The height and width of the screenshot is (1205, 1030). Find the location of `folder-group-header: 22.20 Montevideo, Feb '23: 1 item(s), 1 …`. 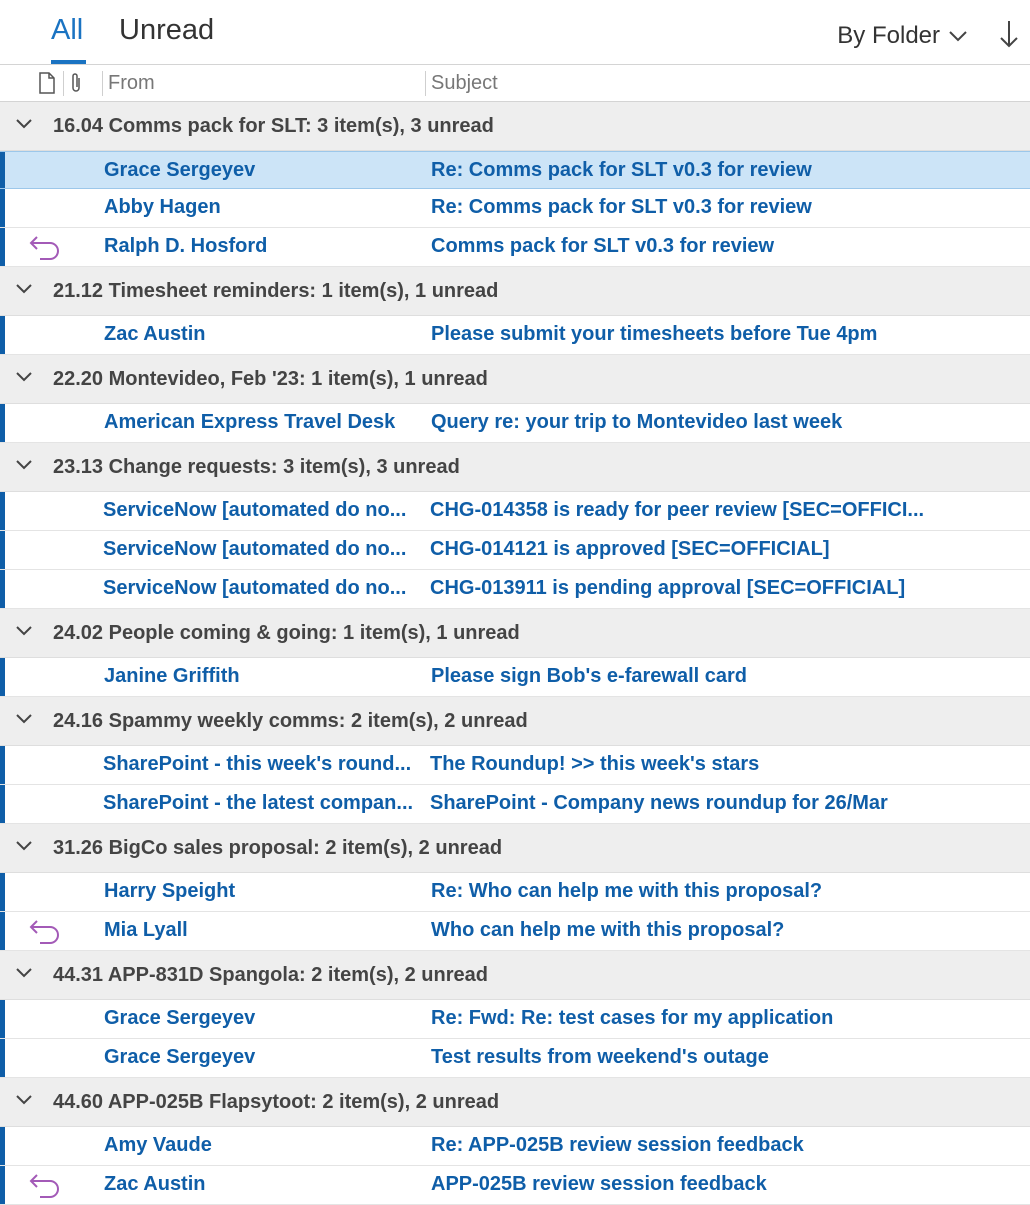

folder-group-header: 22.20 Montevideo, Feb '23: 1 item(s), 1 … is located at coordinates (515, 379).